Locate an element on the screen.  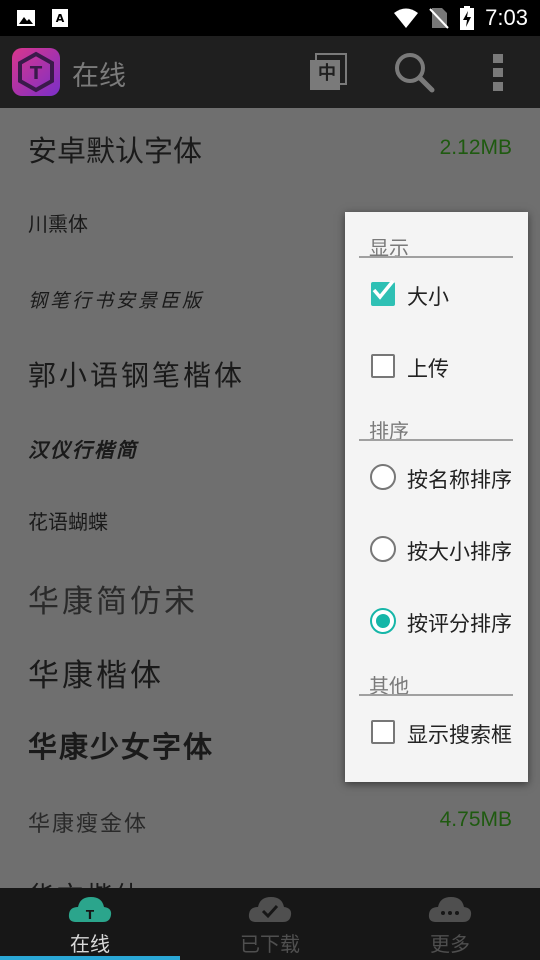
upload-checkbox is located at coordinates (383, 366).